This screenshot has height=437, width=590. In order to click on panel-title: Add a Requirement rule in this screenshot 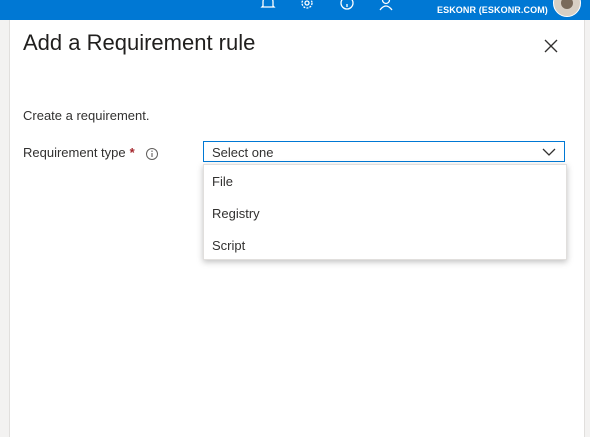, I will do `click(139, 42)`.